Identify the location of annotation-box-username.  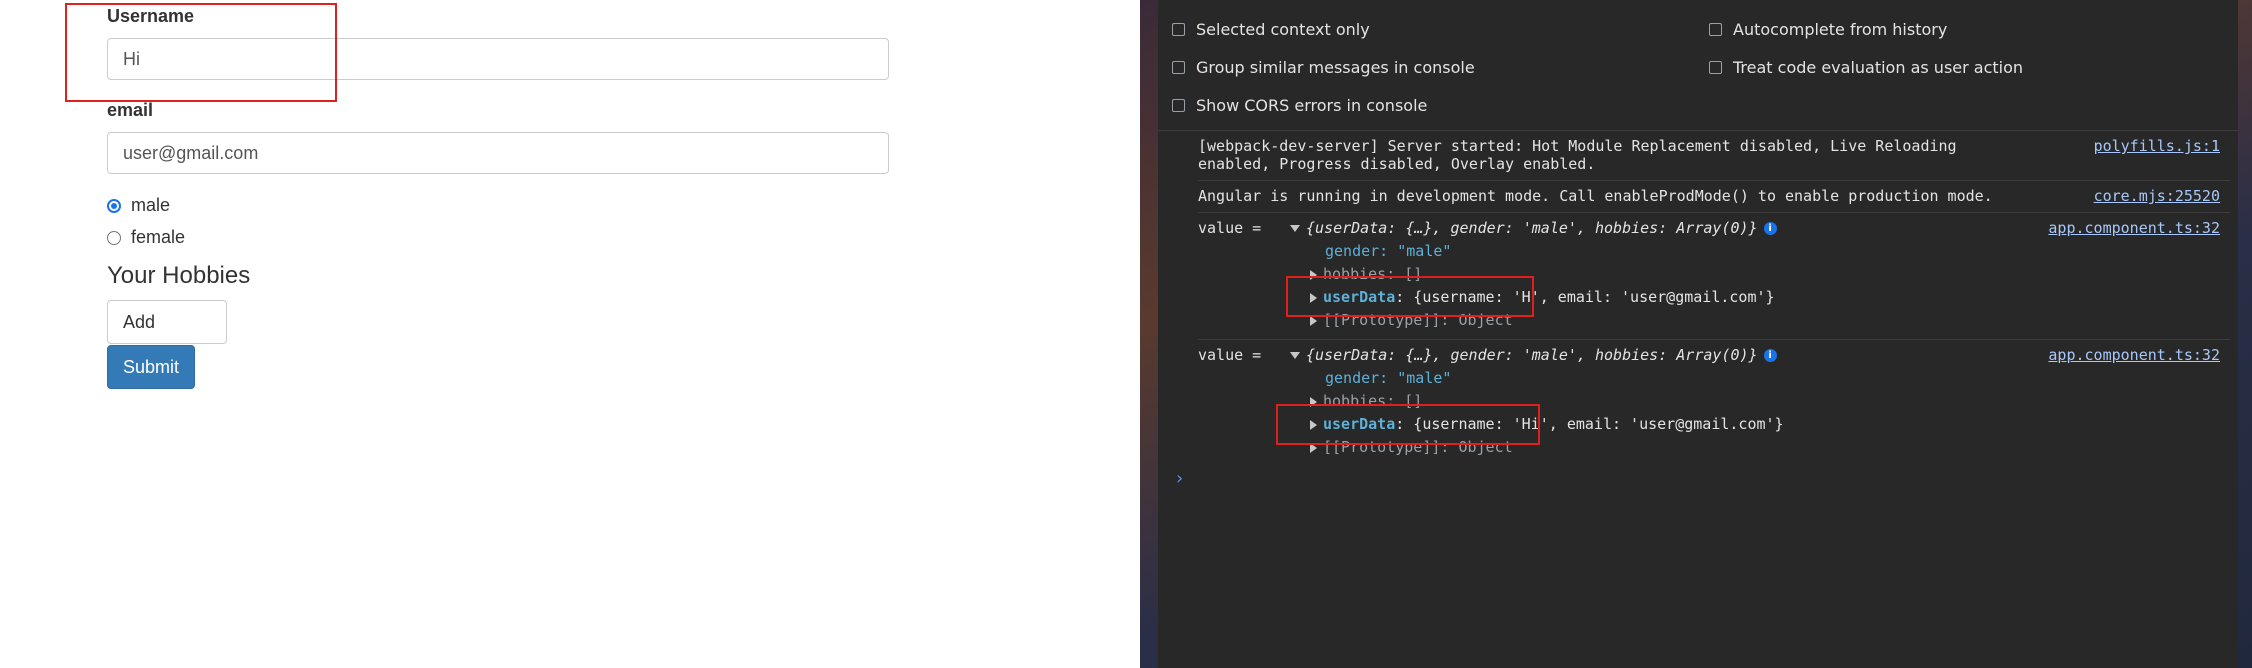
(201, 52).